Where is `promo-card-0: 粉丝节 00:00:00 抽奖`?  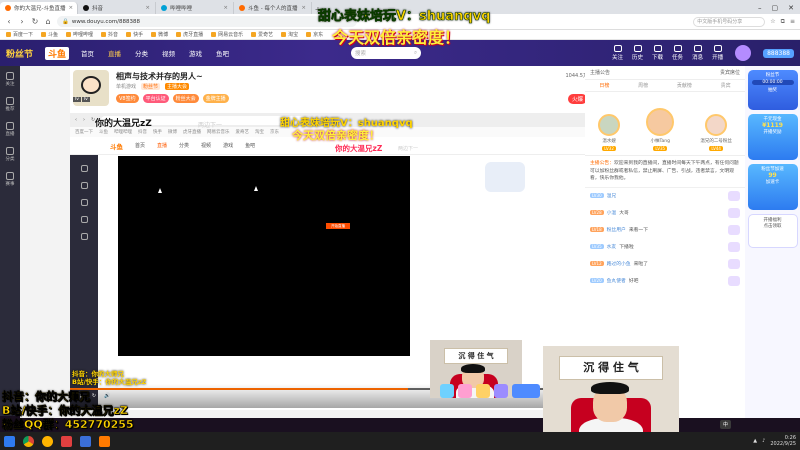
promo-card-0: 粉丝节 00:00:00 抽奖 is located at coordinates (772, 90).